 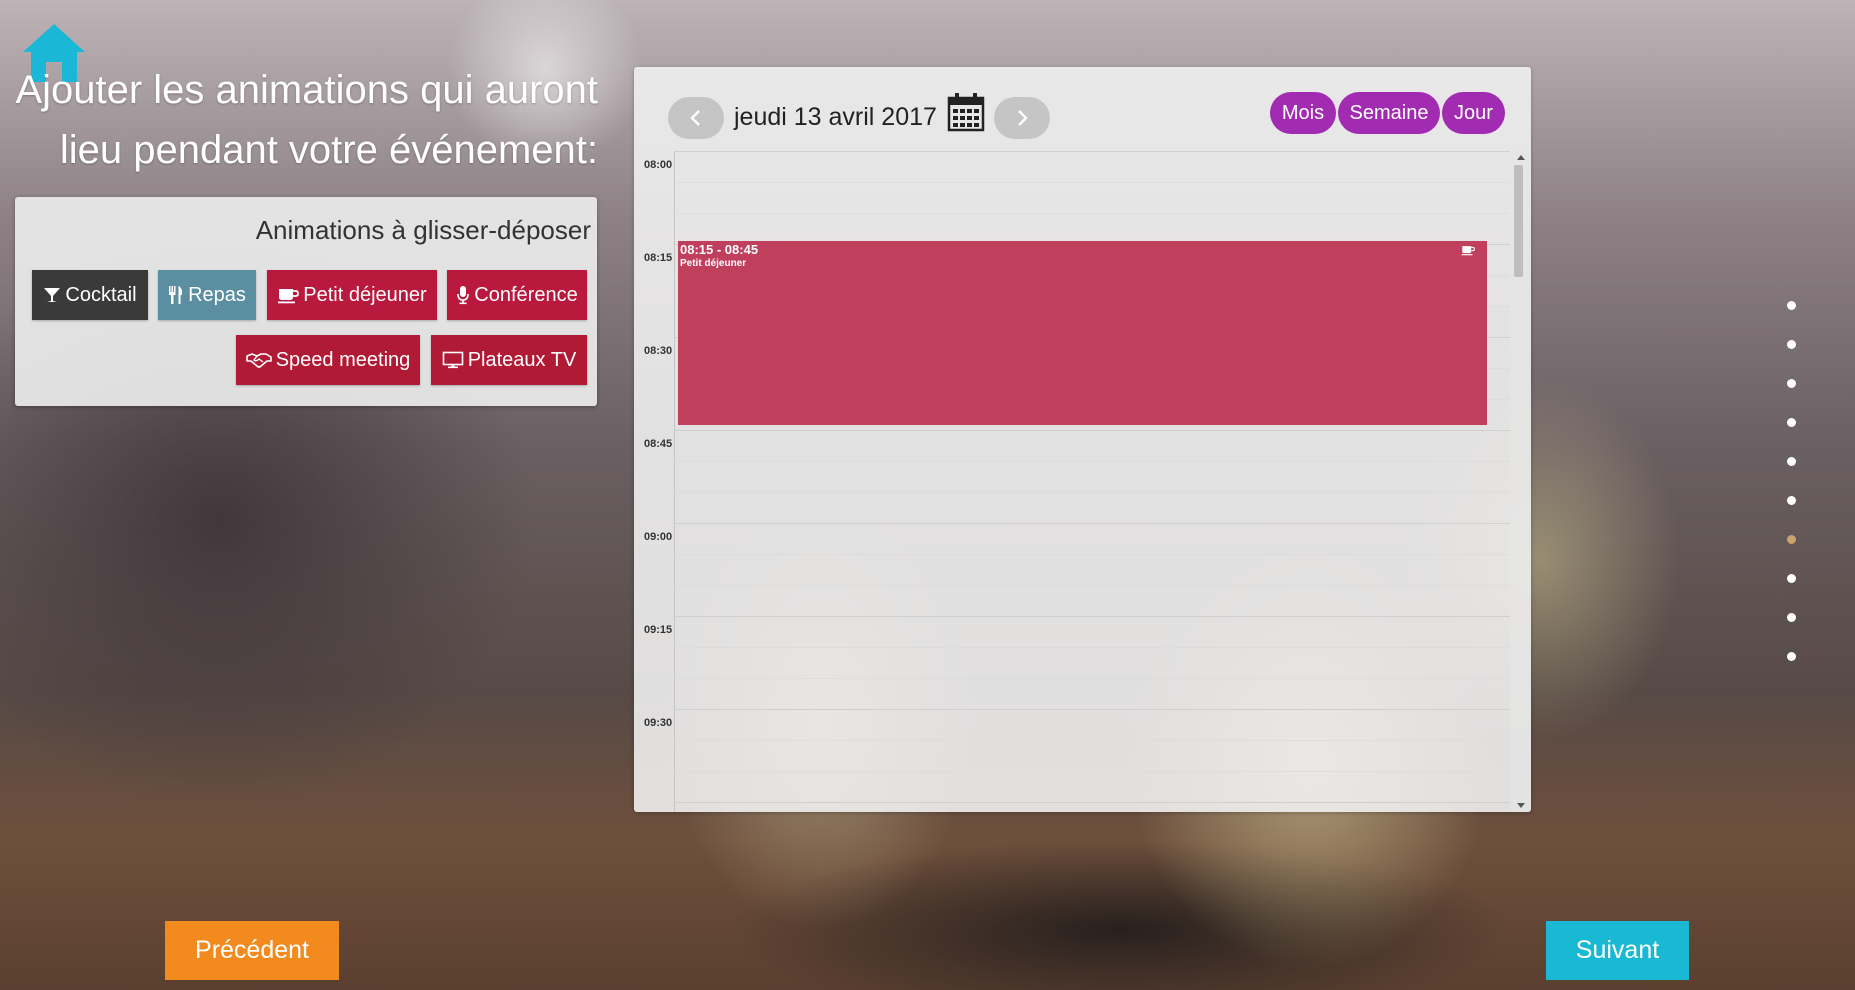 I want to click on heading-line-1: Ajouter les animations qui auront, so click(x=306, y=90).